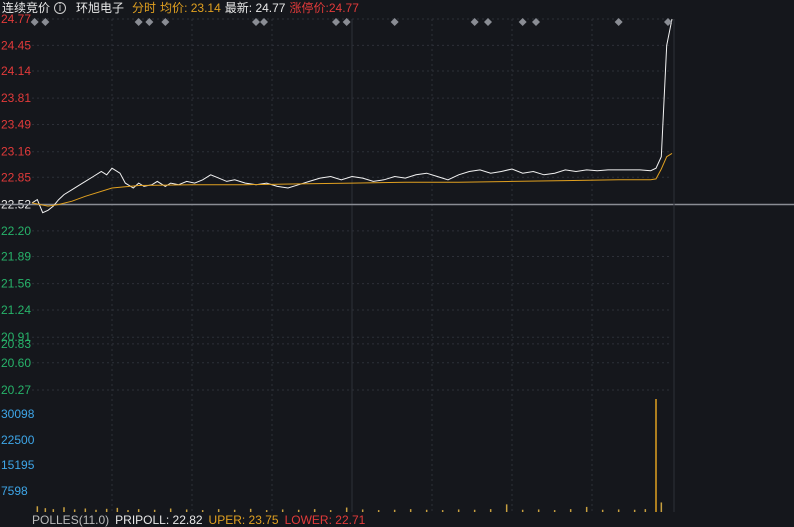 This screenshot has height=527, width=794. What do you see at coordinates (16, 19) in the screenshot?
I see `y-tick-label: 24.77` at bounding box center [16, 19].